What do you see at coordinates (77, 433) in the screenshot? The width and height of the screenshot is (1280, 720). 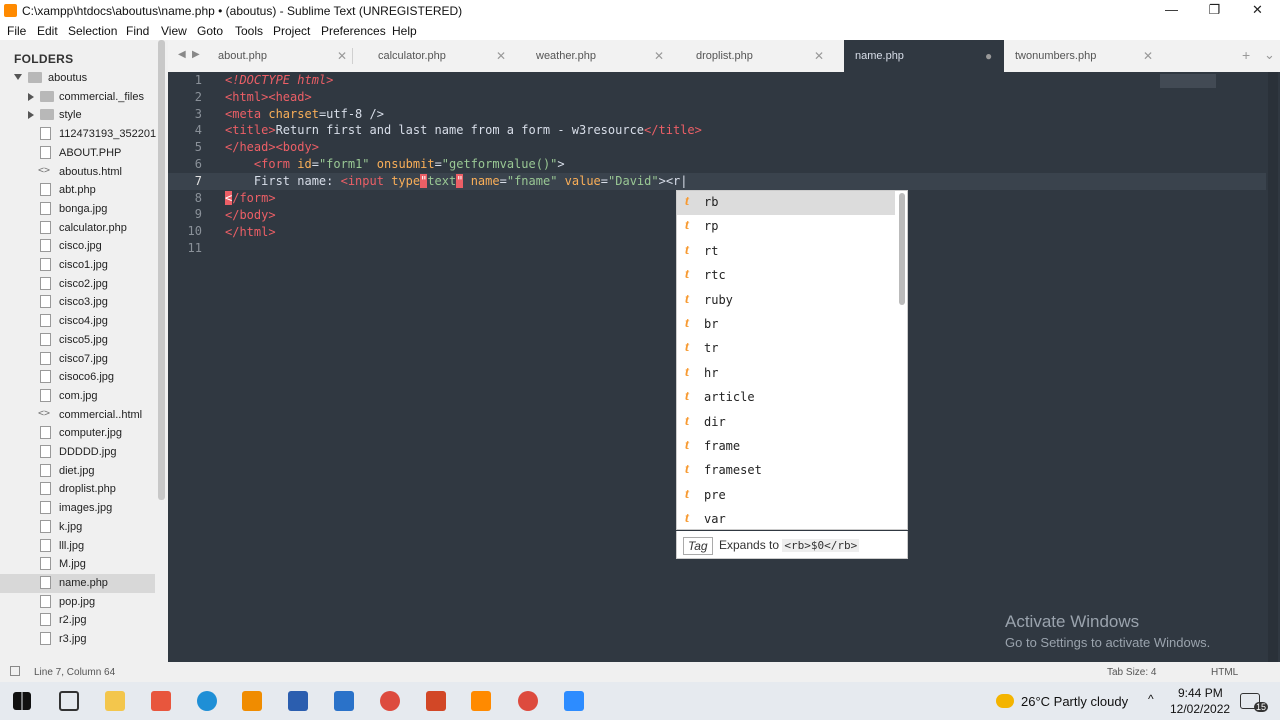 I see `tree-item: computer.jpg` at bounding box center [77, 433].